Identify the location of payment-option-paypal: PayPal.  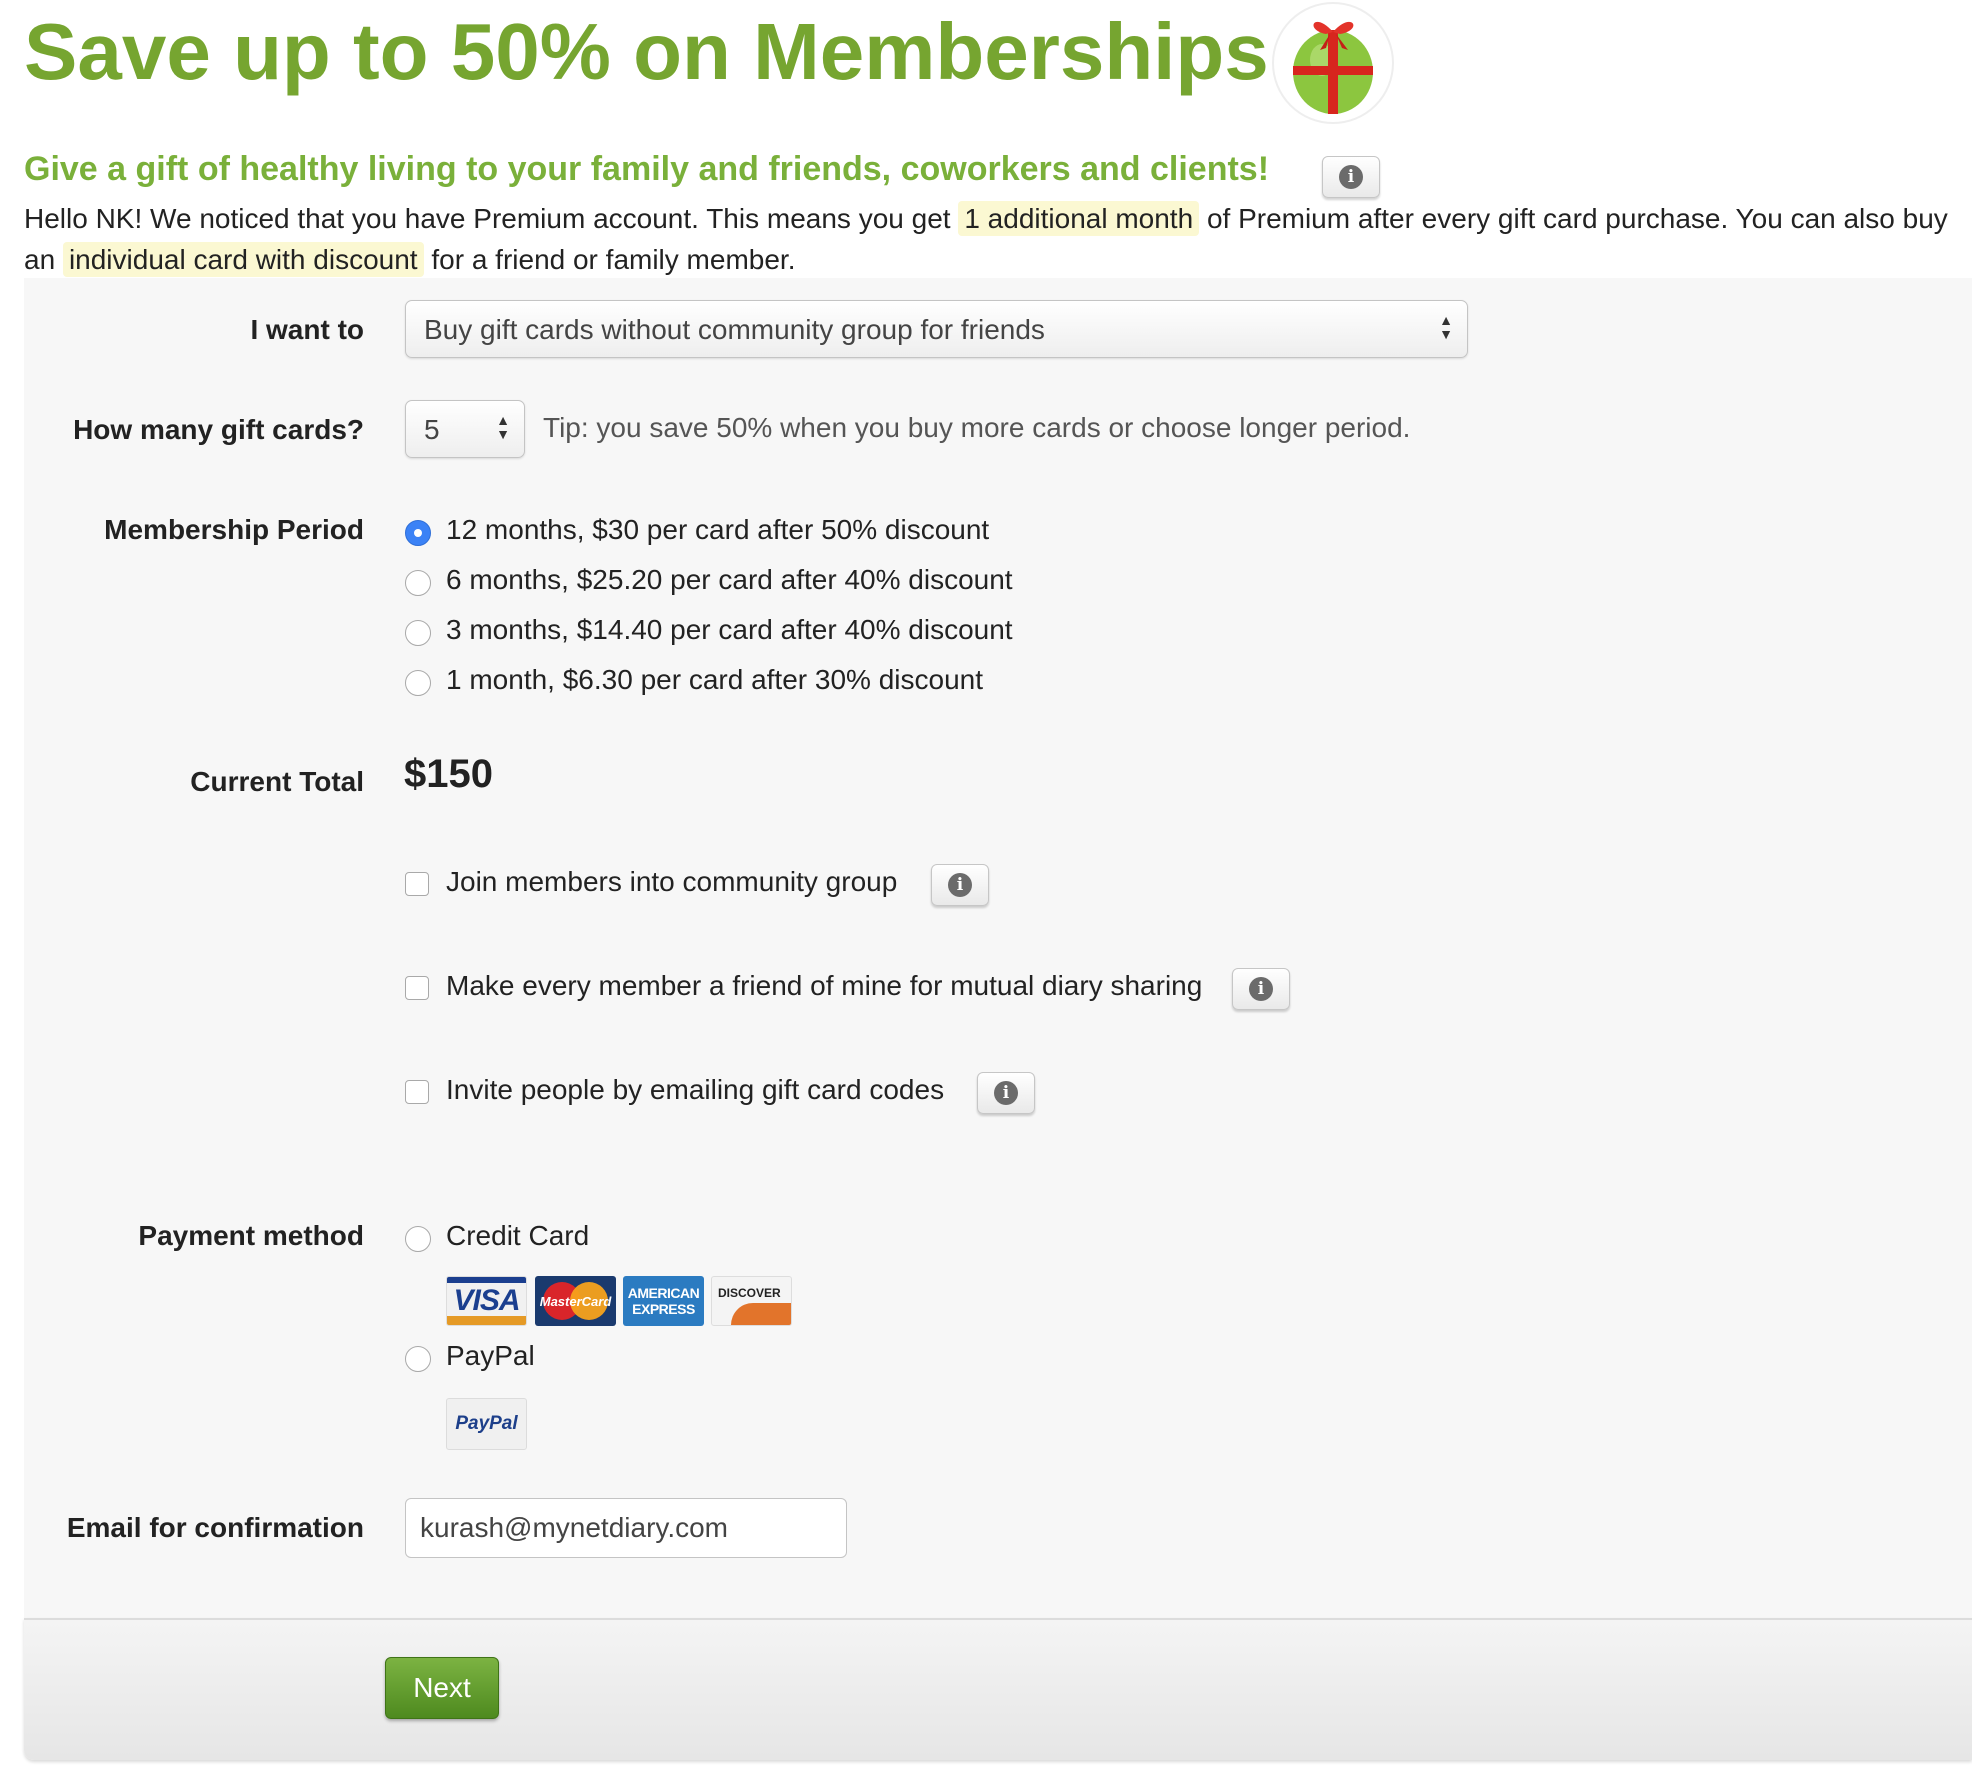
(490, 1356).